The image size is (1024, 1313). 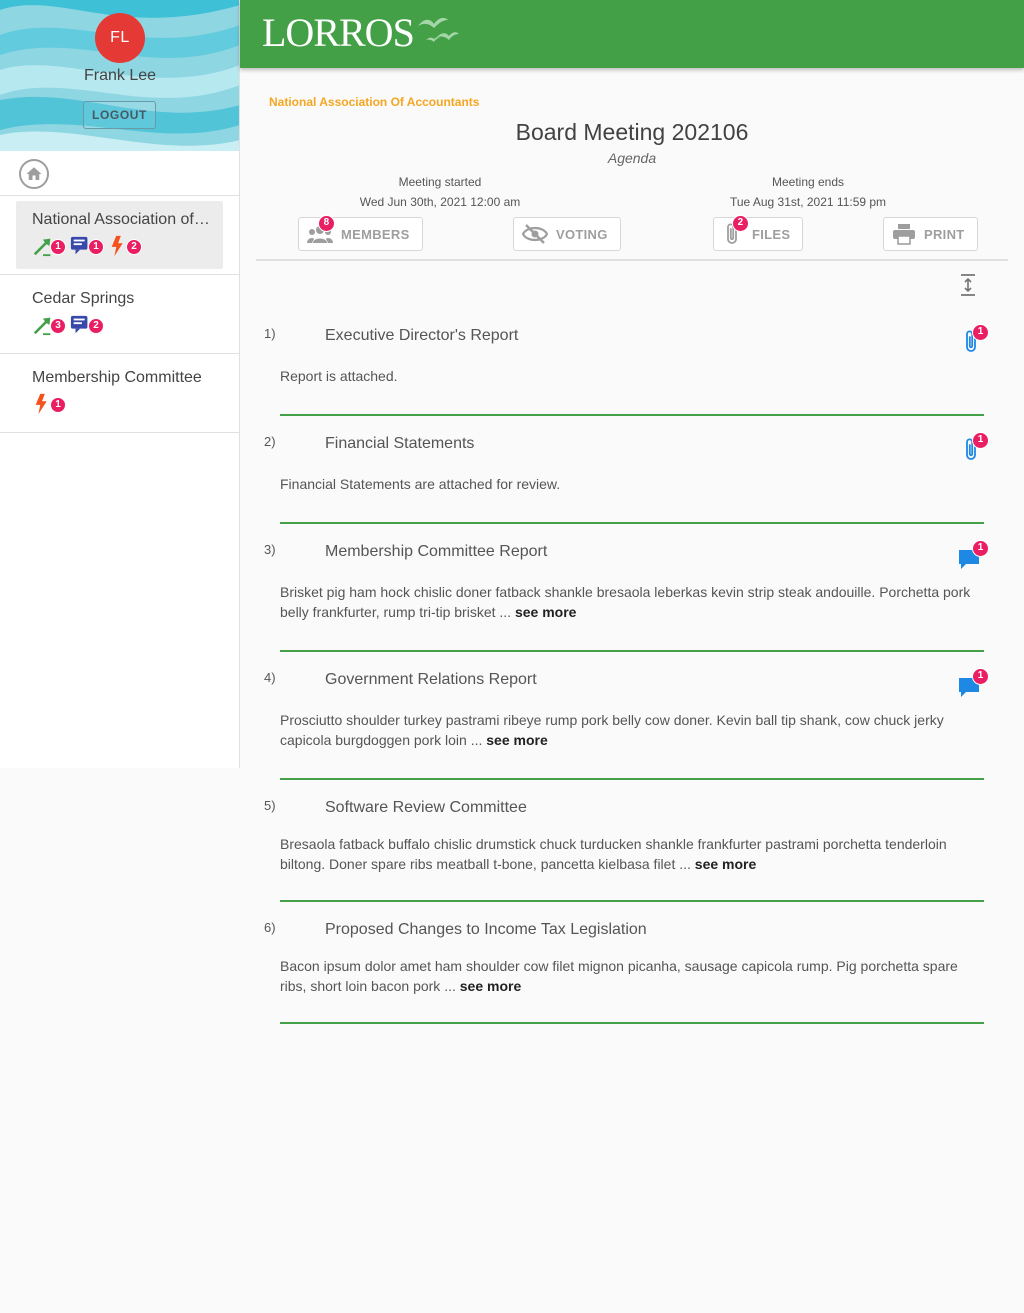 I want to click on sidebar-item-cedar-springs: Cedar Springs 3 2, so click(x=119, y=314).